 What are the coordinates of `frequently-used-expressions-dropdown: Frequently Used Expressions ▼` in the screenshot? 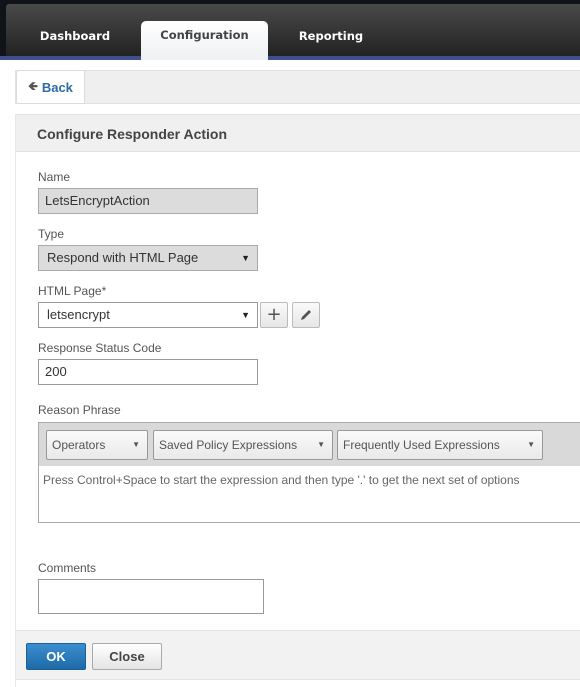 It's located at (440, 445).